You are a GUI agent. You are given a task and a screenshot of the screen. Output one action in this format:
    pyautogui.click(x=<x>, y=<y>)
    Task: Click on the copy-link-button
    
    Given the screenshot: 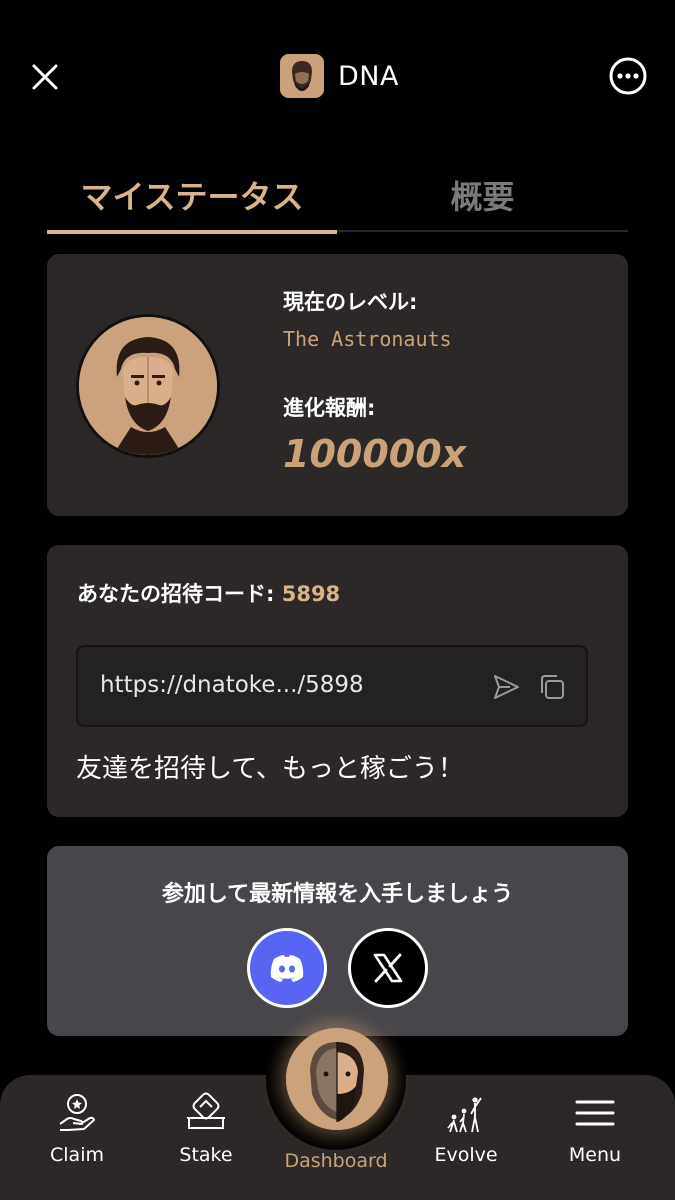 What is the action you would take?
    pyautogui.click(x=552, y=687)
    